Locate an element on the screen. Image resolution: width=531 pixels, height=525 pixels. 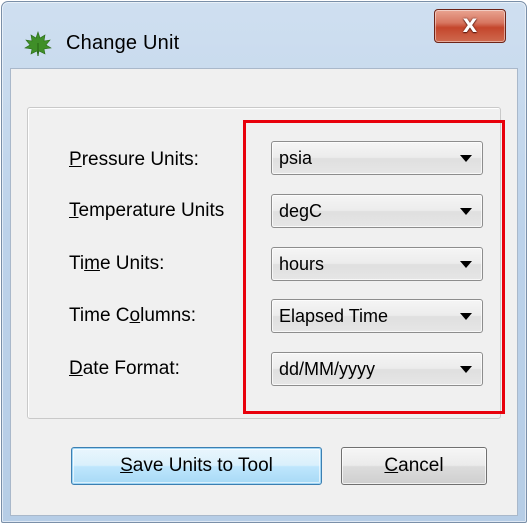
temperature-units-value: degC is located at coordinates (301, 211).